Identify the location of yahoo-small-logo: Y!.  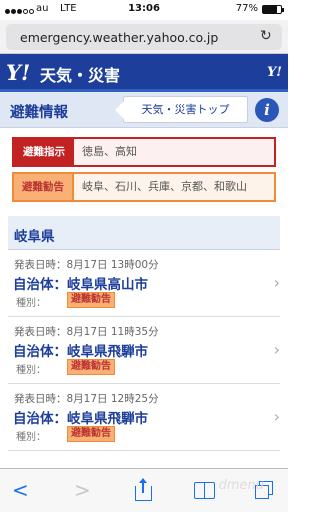
(274, 72).